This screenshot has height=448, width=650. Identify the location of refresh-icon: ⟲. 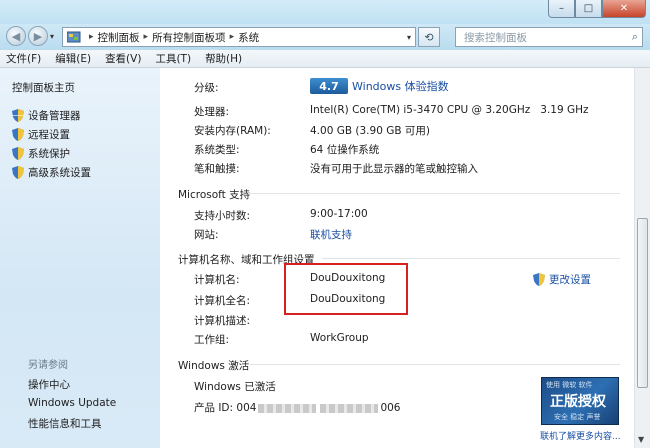
(429, 37).